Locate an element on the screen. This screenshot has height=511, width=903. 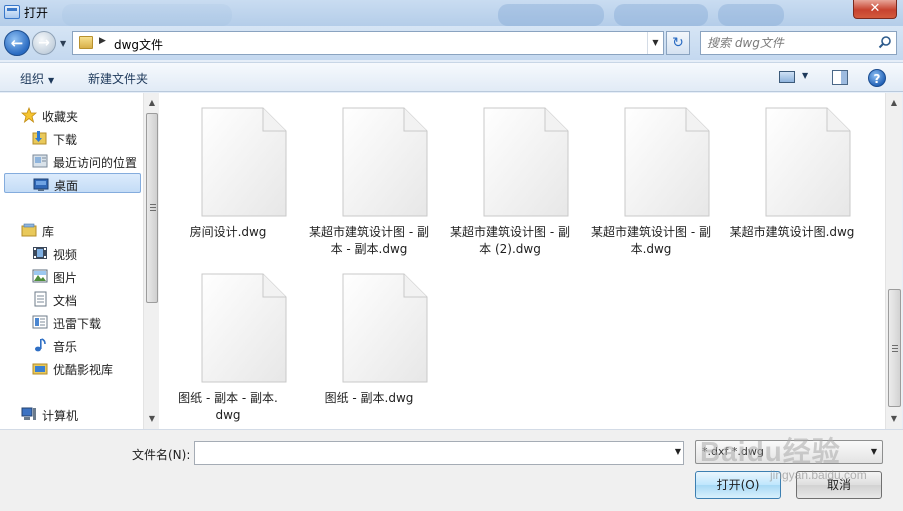
file-type-value: *.dxf *.dwg is located at coordinates (733, 451).